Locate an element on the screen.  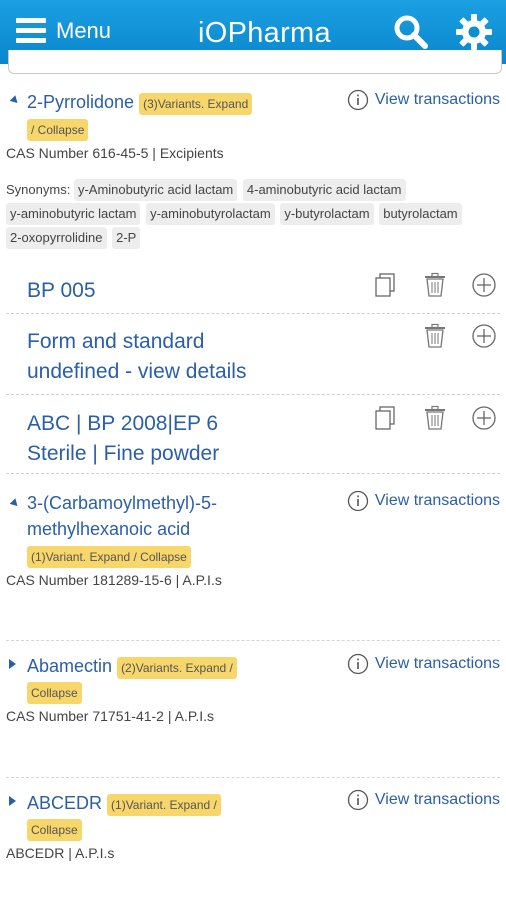
synonym-tag: y-aminobutyric lactam is located at coordinates (73, 214).